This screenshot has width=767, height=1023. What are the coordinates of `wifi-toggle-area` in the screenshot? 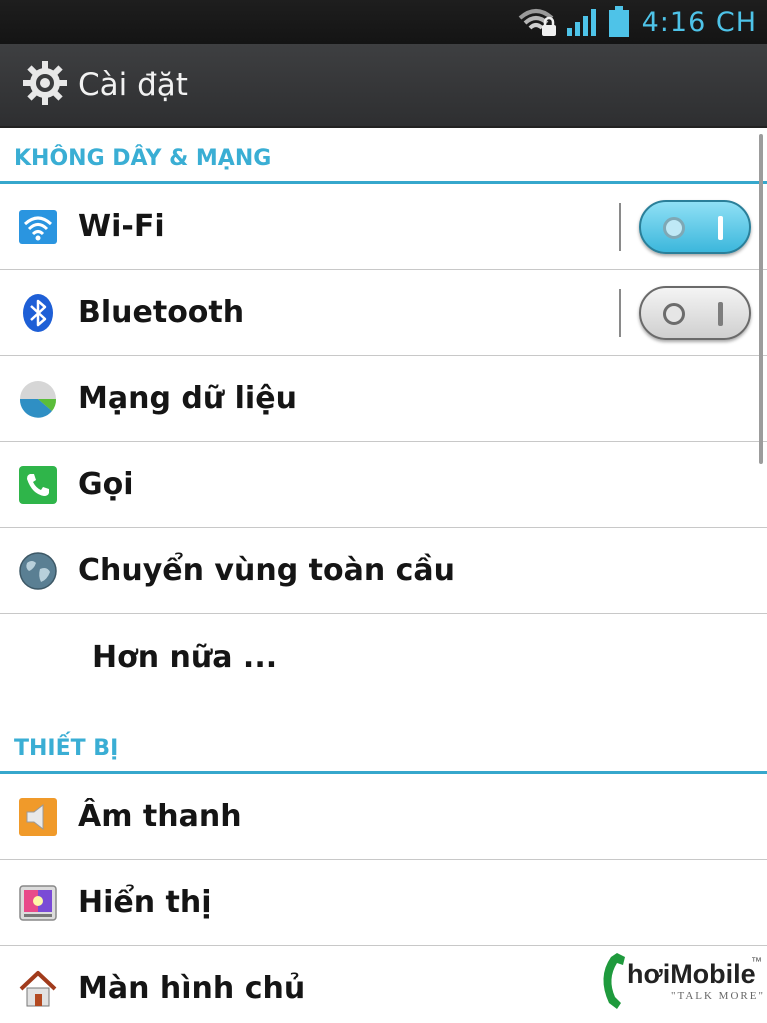 It's located at (685, 226).